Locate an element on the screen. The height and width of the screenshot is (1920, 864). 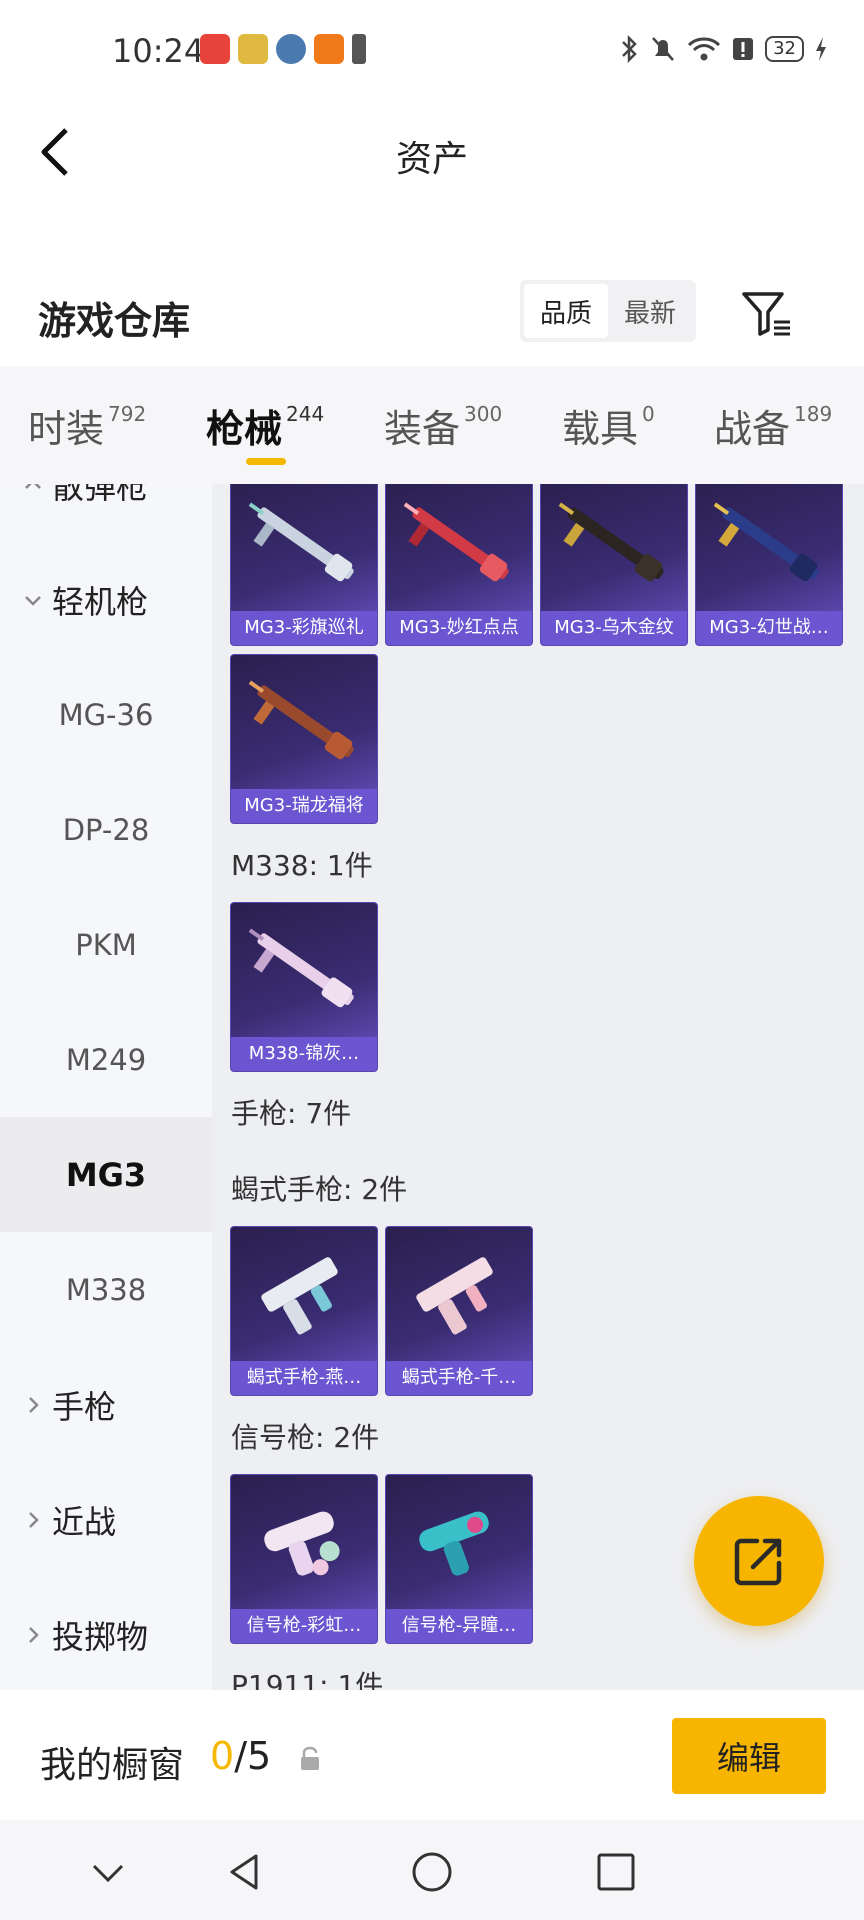
sidebar-item-mg3: MG3 is located at coordinates (106, 1174).